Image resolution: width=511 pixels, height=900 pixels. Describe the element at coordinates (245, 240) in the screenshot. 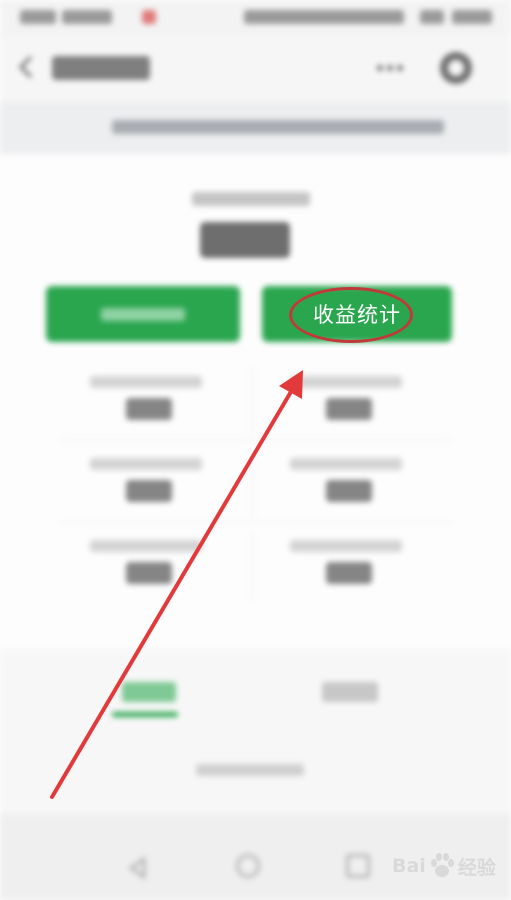

I see `balance-value` at that location.